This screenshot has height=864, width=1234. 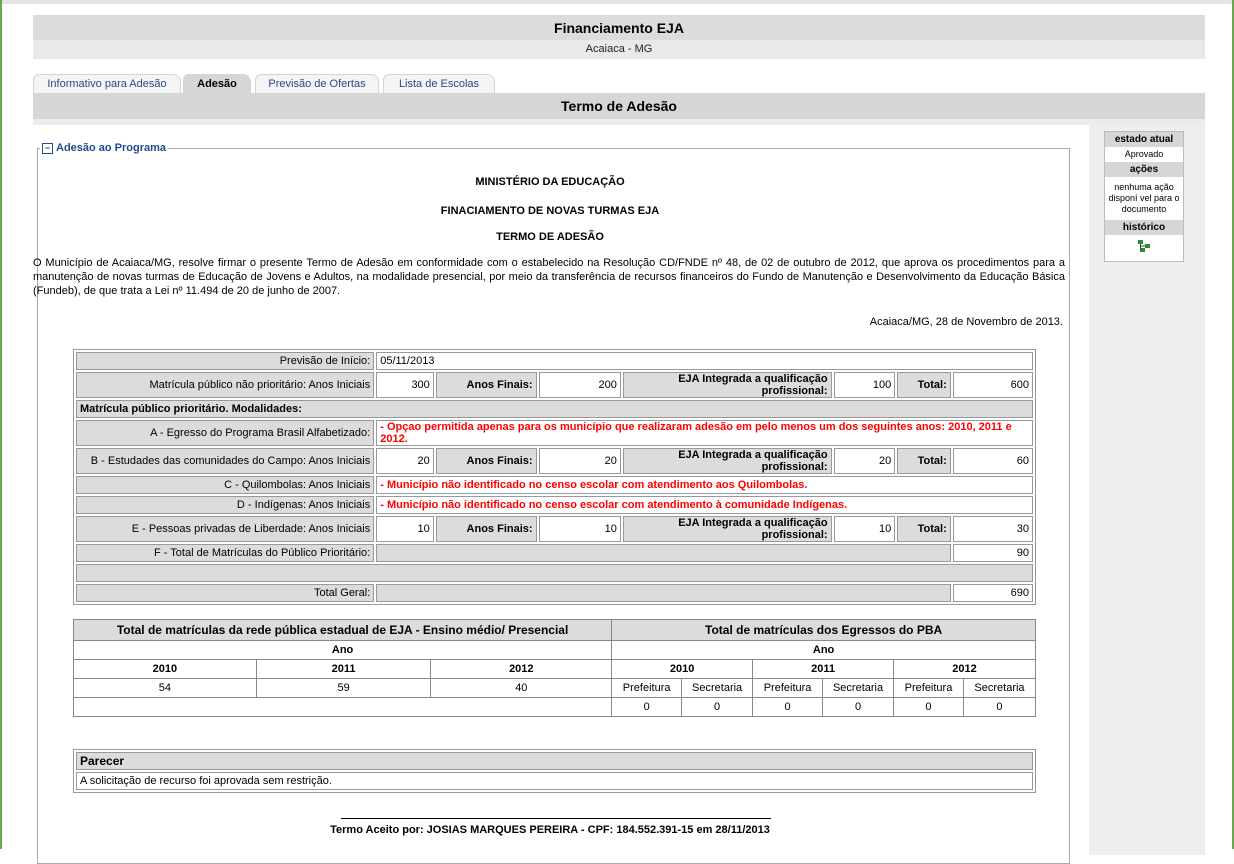 I want to click on egressos-header: Total de matrículas dos Egressos do PBA, so click(x=823, y=630).